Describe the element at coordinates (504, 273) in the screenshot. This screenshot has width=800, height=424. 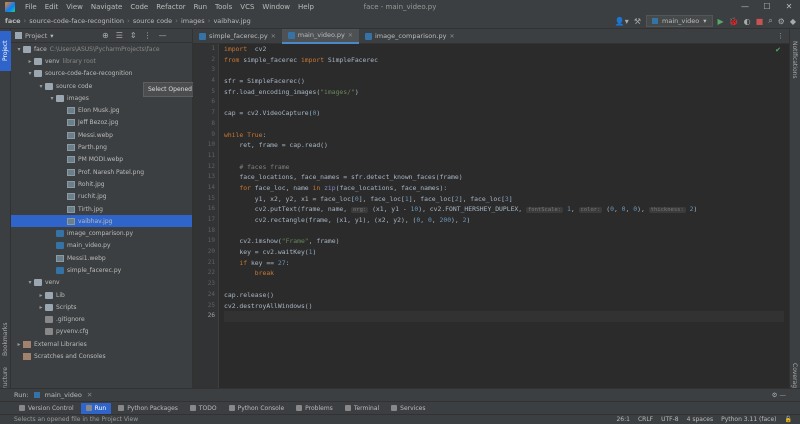
I see `code-line: break` at that location.